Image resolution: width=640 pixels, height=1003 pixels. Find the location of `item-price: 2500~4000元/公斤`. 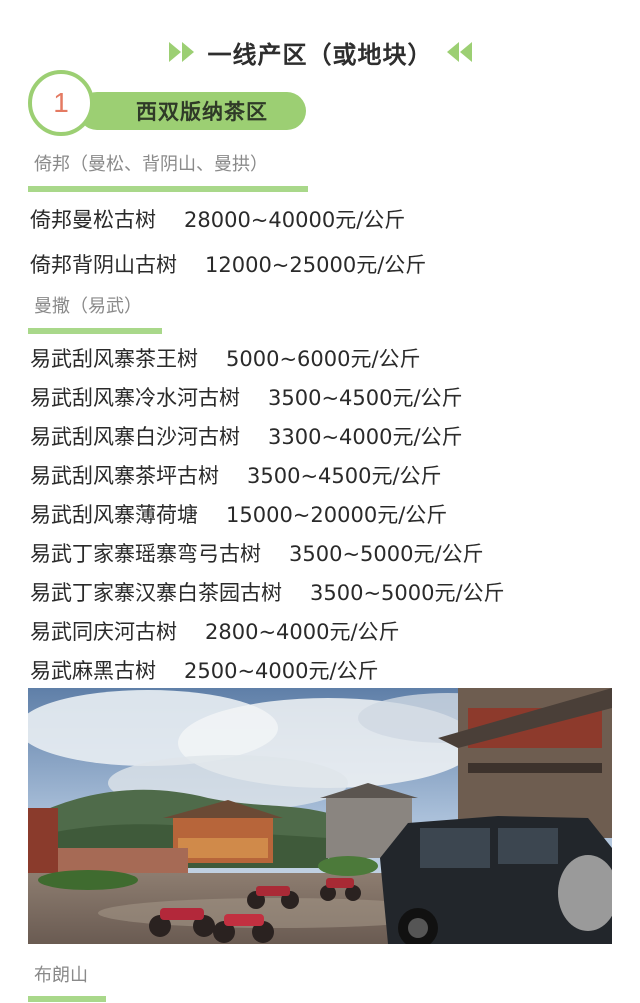

item-price: 2500~4000元/公斤 is located at coordinates (281, 671).